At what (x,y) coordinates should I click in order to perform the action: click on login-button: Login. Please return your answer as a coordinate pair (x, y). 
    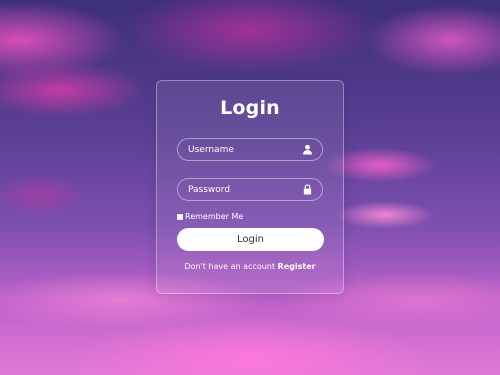
    Looking at the image, I should click on (250, 239).